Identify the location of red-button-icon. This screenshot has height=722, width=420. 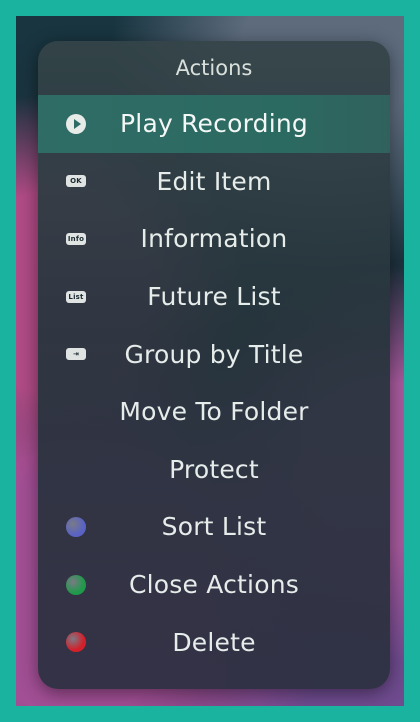
(76, 642).